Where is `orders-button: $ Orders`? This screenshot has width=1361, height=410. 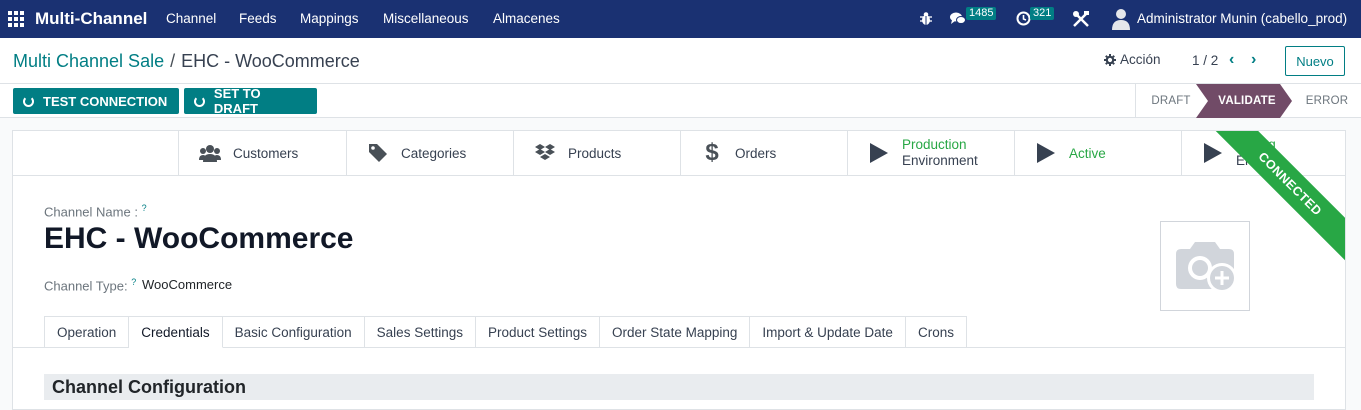
orders-button: $ Orders is located at coordinates (763, 153).